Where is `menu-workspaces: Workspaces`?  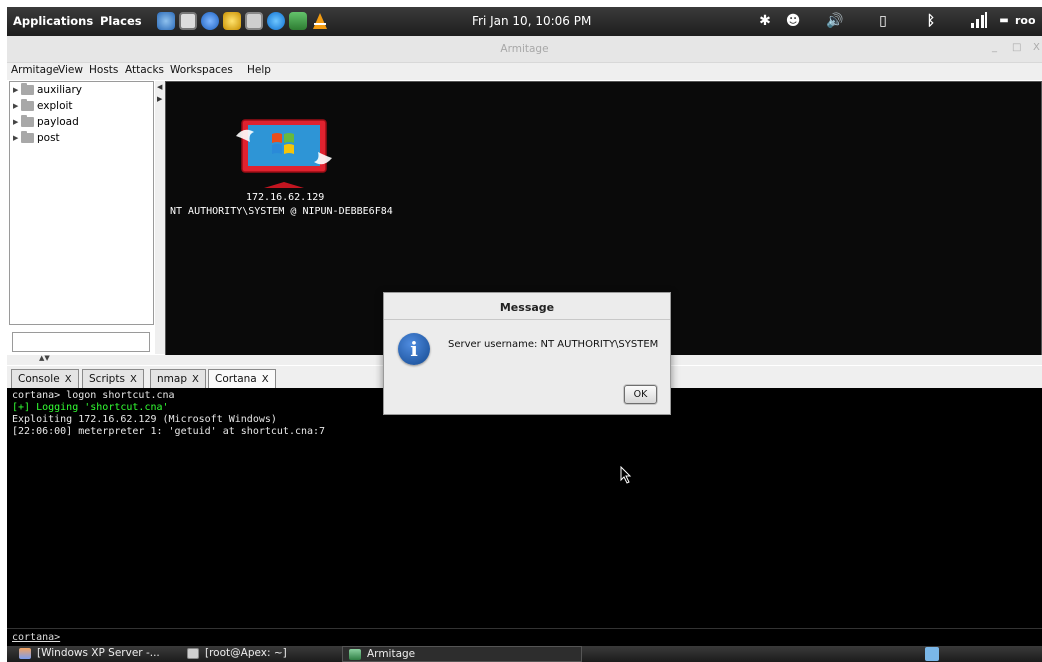
menu-workspaces: Workspaces is located at coordinates (201, 70).